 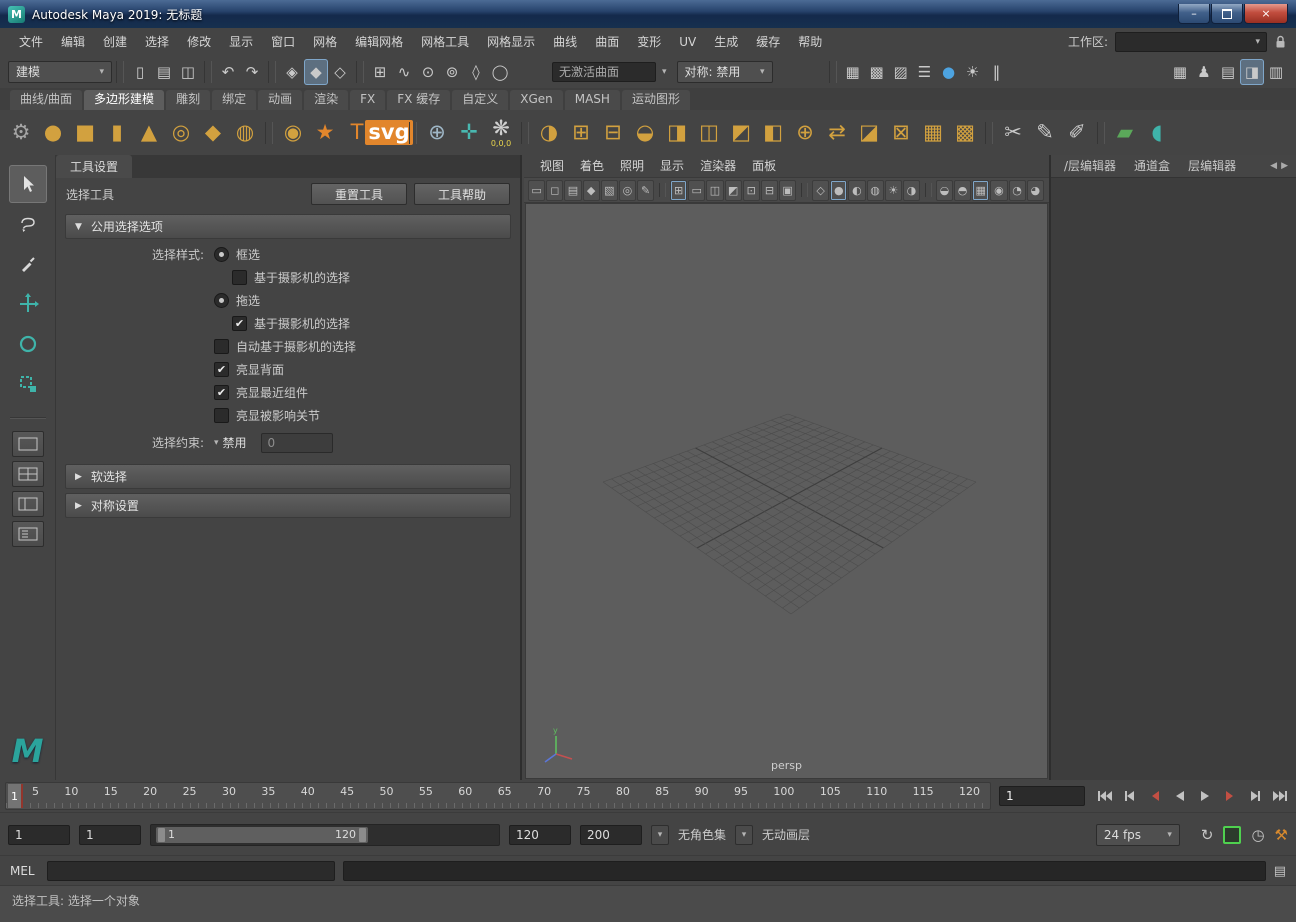 I want to click on render-view-icon: ▦, so click(x=853, y=72).